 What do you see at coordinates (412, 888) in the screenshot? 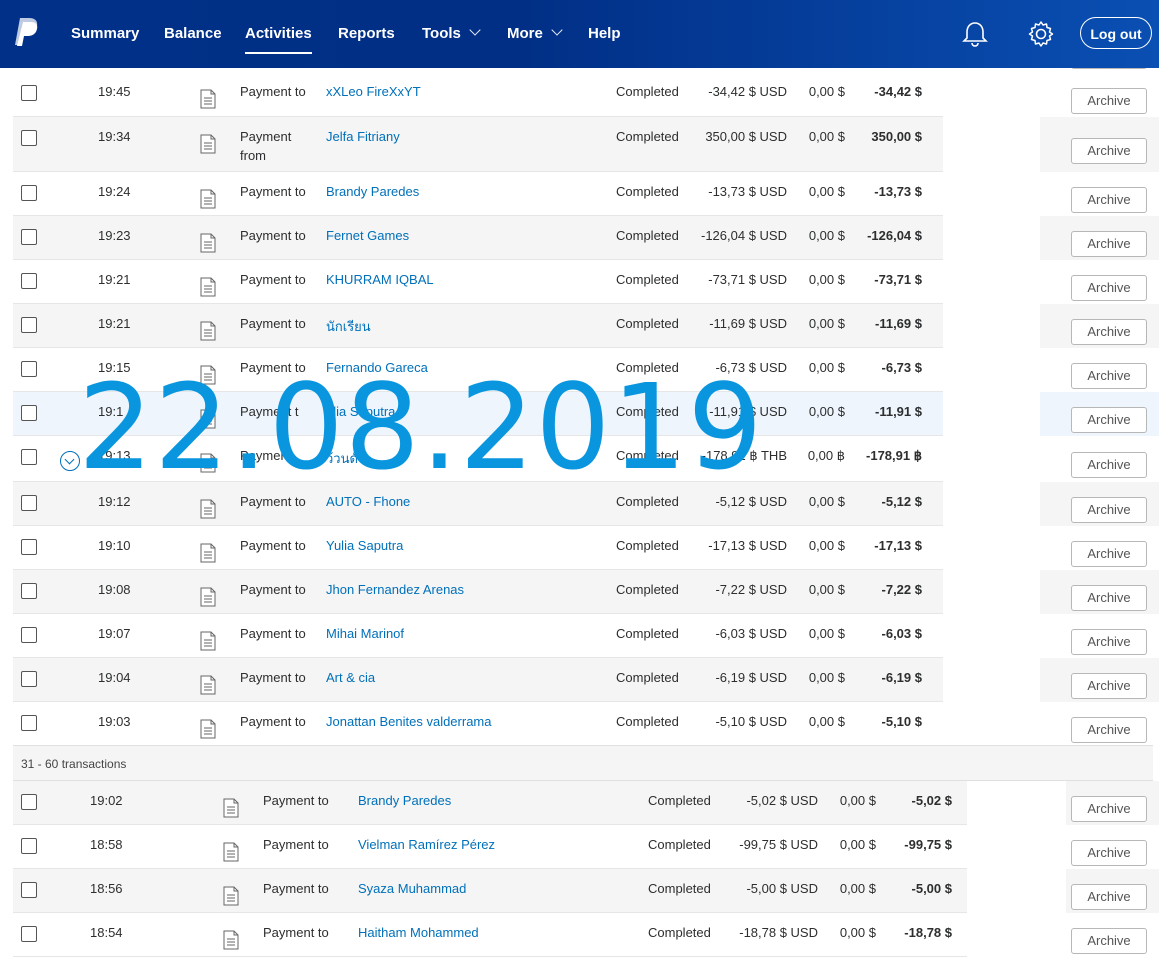
I see `counterparty-name-link: Syaza Muhammad` at bounding box center [412, 888].